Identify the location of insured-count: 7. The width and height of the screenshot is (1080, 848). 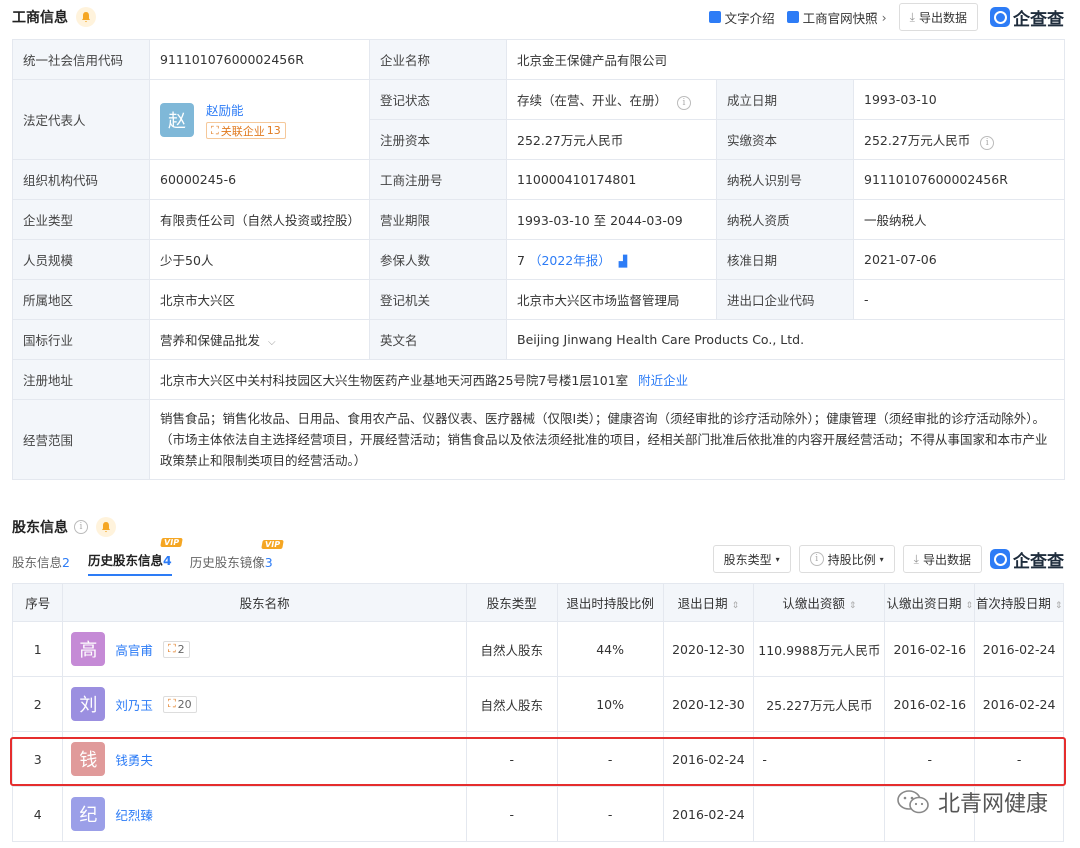
(521, 260).